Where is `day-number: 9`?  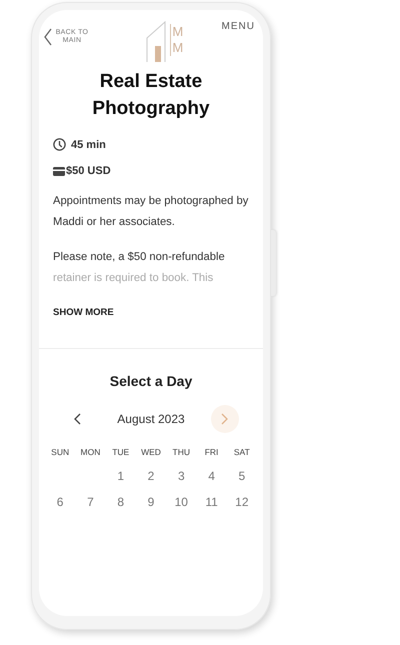 day-number: 9 is located at coordinates (151, 502).